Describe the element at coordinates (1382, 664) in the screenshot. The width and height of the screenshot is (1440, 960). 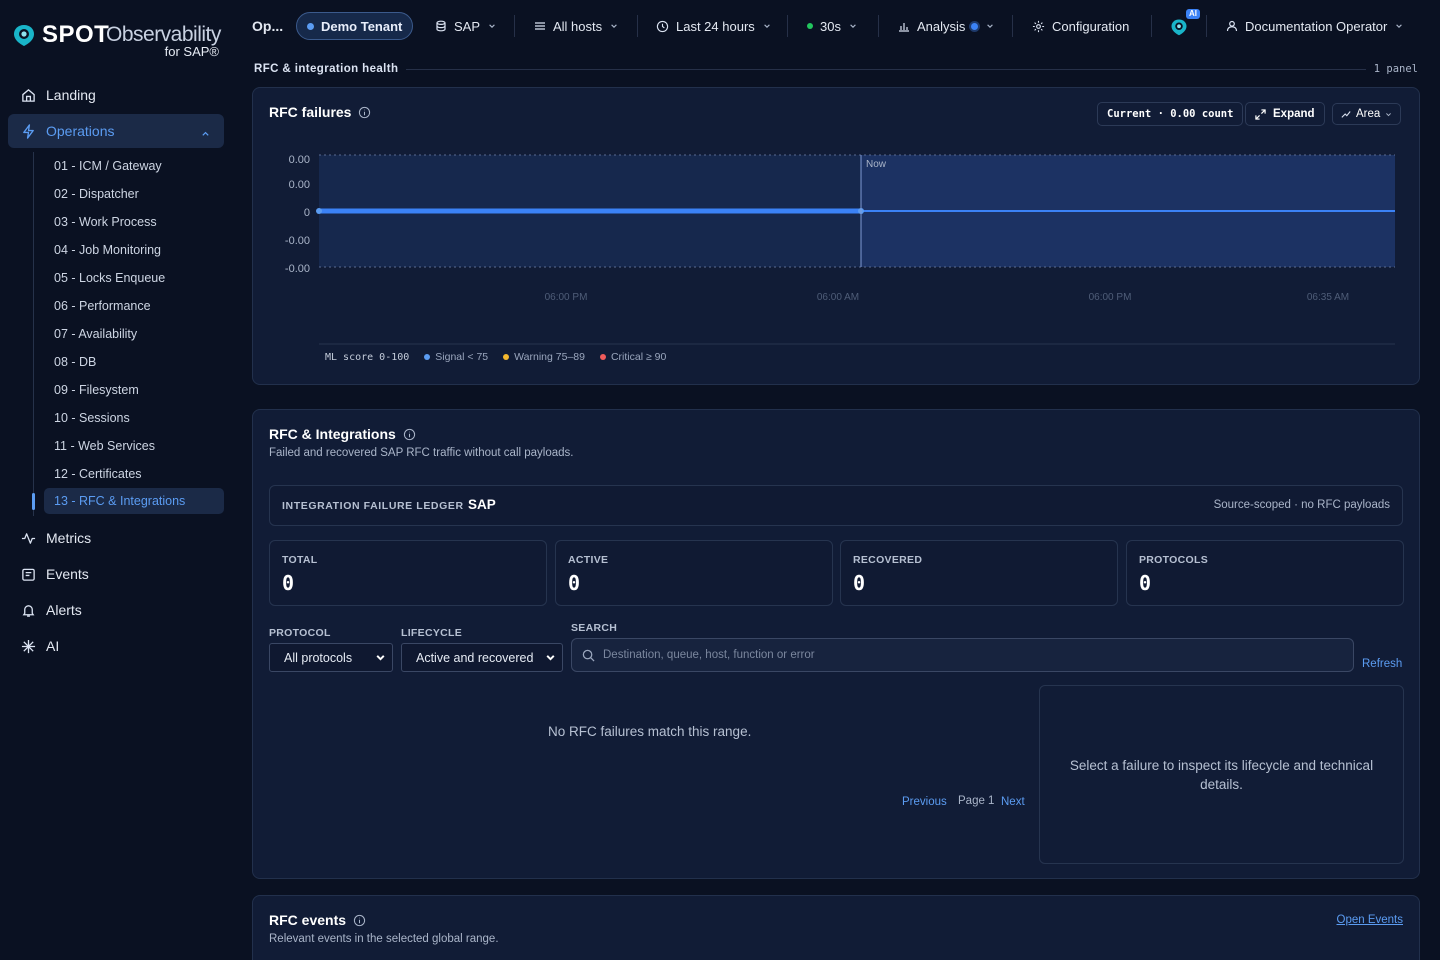
I see `refresh-button: Refresh` at that location.